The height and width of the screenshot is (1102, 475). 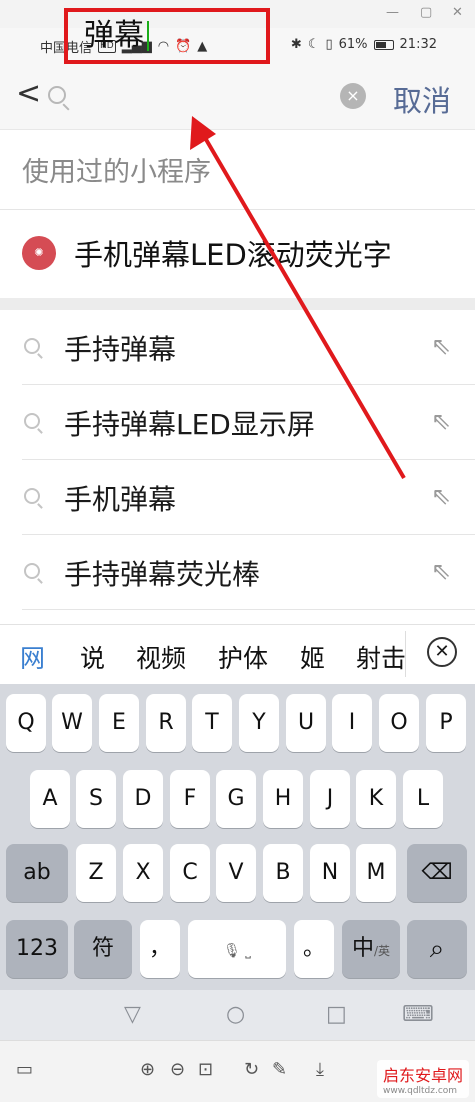 I want to click on text-caret, so click(x=148, y=36).